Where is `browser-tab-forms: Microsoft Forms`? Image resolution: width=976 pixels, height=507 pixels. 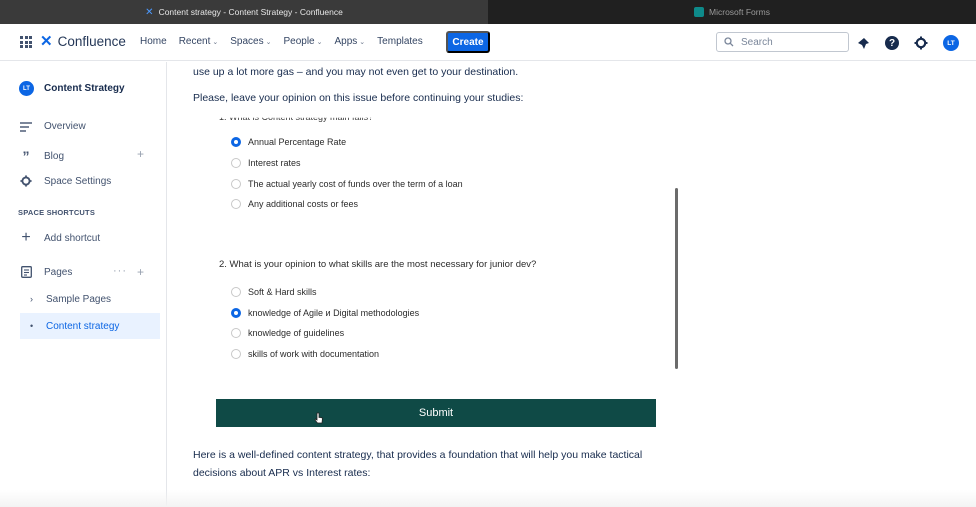
browser-tab-forms: Microsoft Forms is located at coordinates (732, 12).